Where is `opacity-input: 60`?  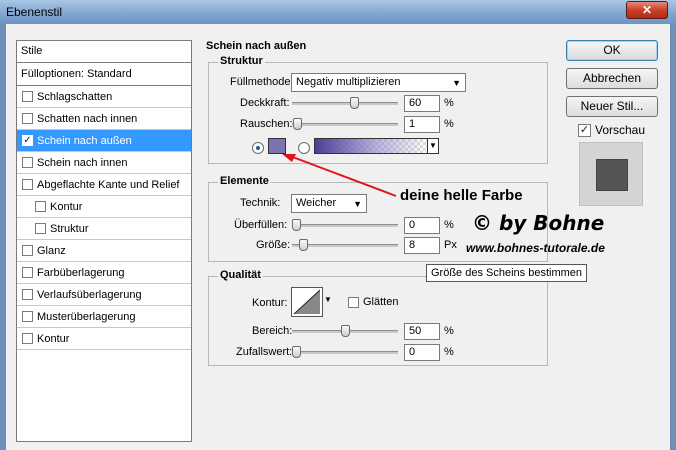
opacity-input: 60 is located at coordinates (422, 103).